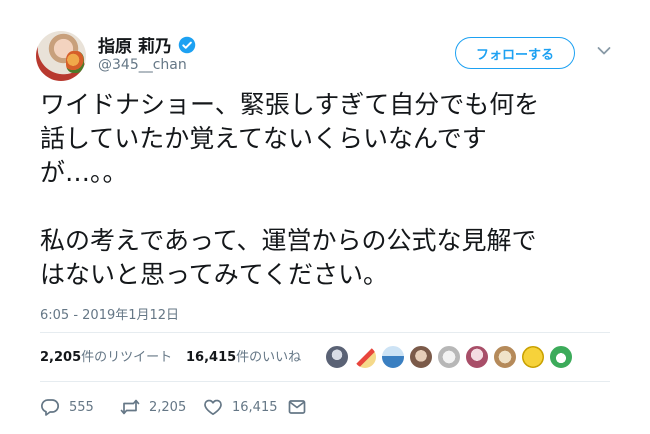 The image size is (650, 434). Describe the element at coordinates (168, 407) in the screenshot. I see `retweet-count: 2,205` at that location.